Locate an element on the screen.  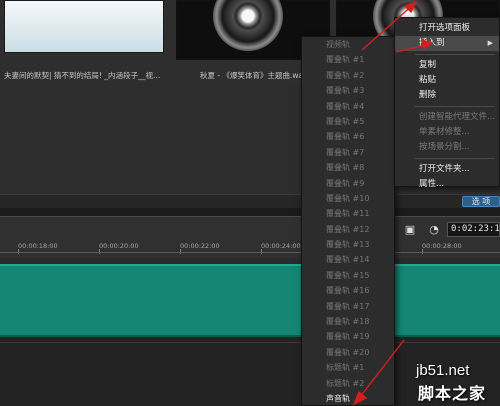
submenu-item-title-2: 标题轨 #2 is located at coordinates (348, 383).